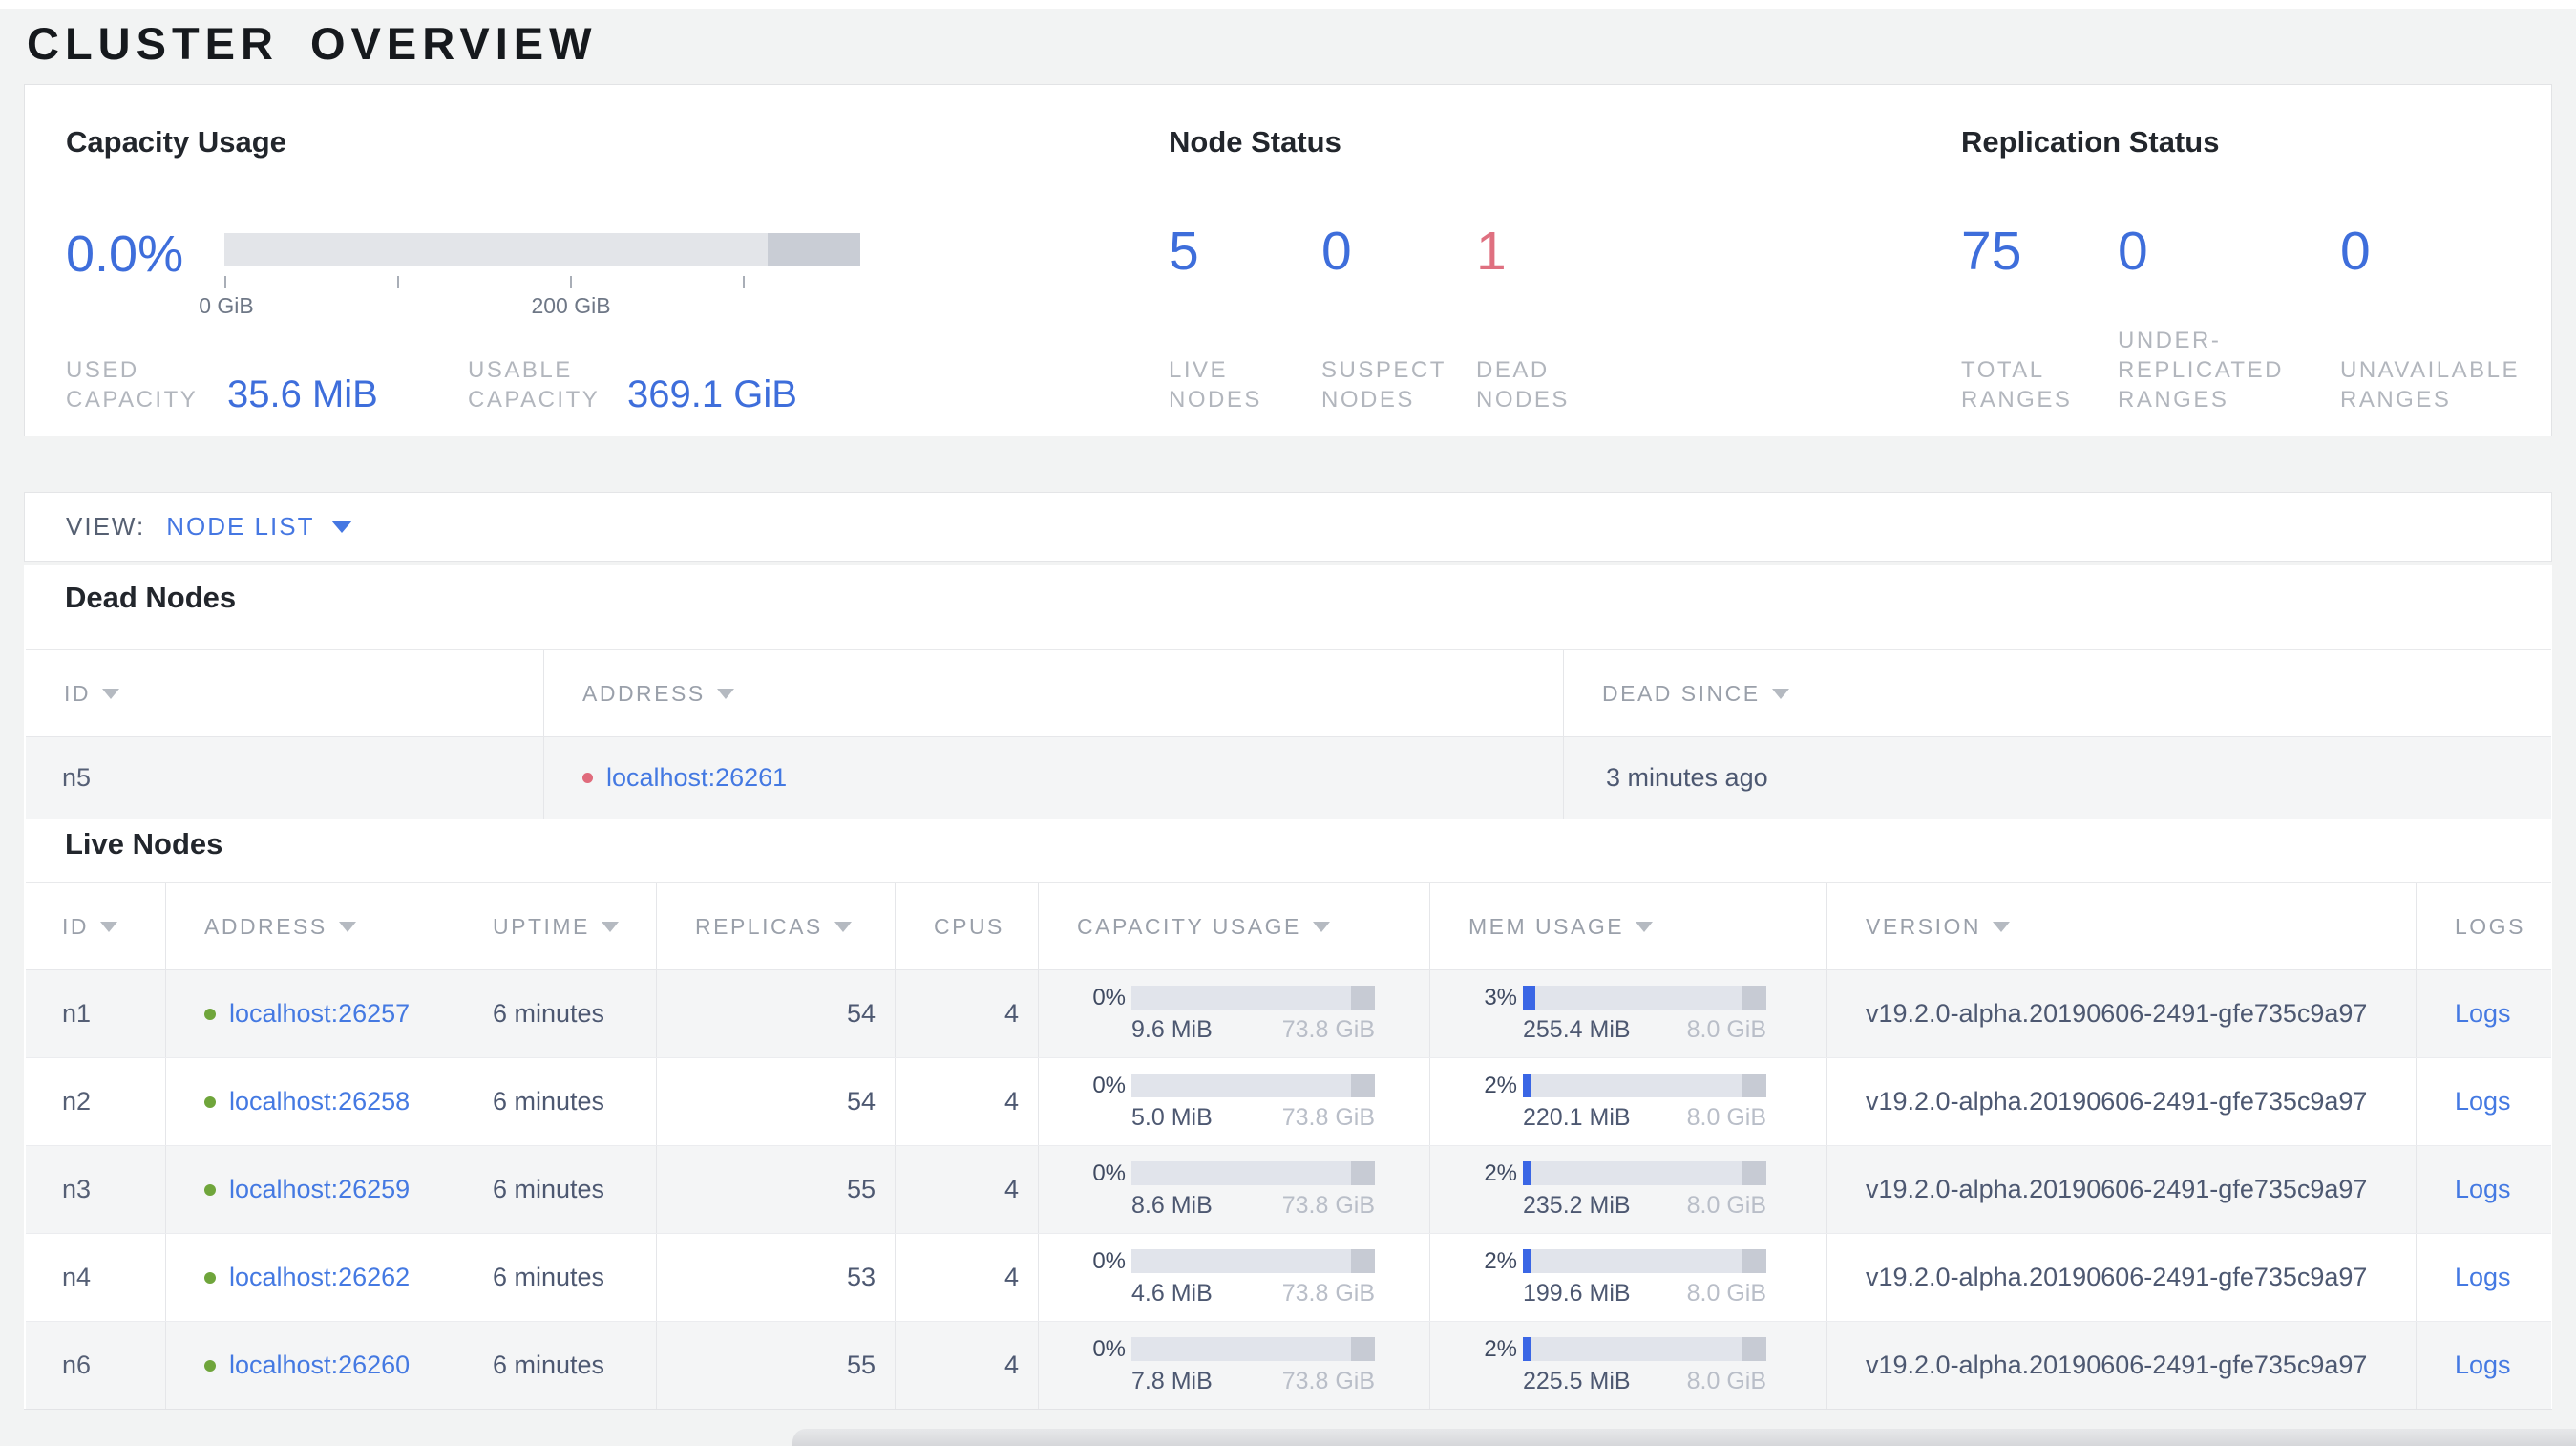 Image resolution: width=2576 pixels, height=1446 pixels. I want to click on node-address-link: localhost:26258, so click(319, 1101).